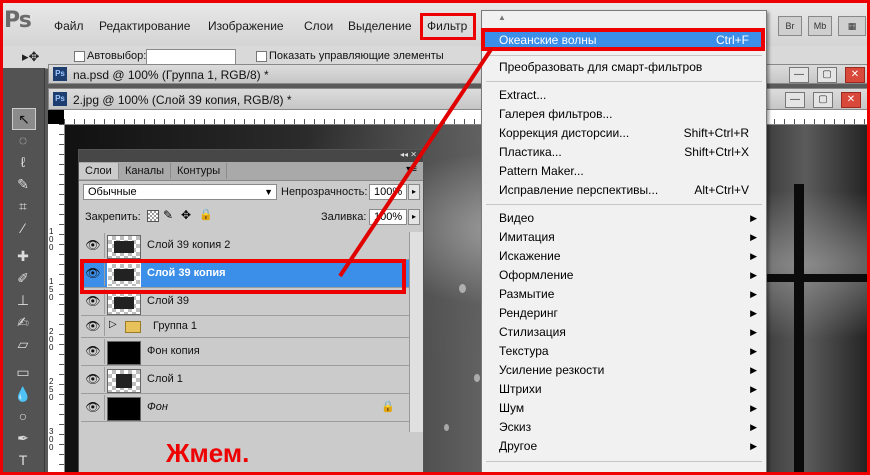 The width and height of the screenshot is (870, 475). What do you see at coordinates (411, 169) in the screenshot?
I see `panel-menu-icon: ▾≡` at bounding box center [411, 169].